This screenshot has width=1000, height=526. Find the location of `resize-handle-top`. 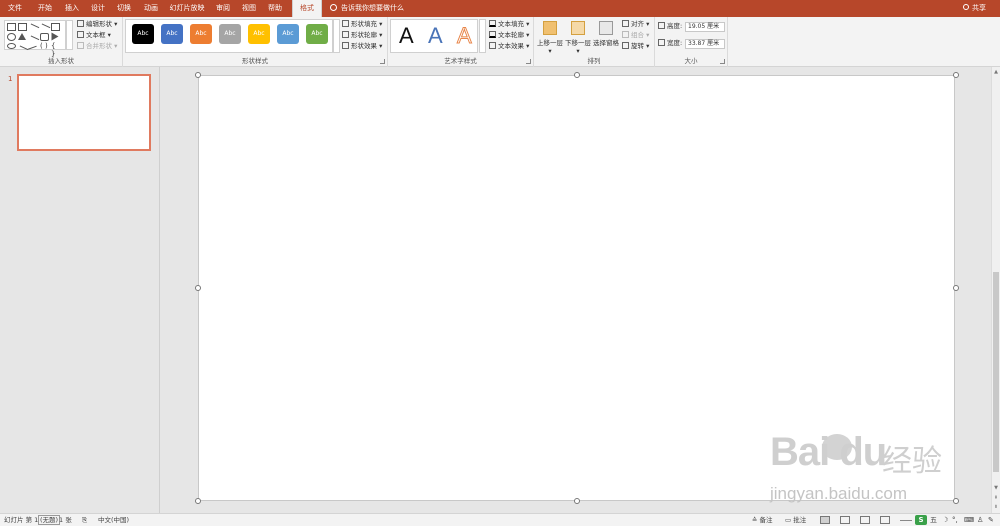

resize-handle-top is located at coordinates (577, 75).